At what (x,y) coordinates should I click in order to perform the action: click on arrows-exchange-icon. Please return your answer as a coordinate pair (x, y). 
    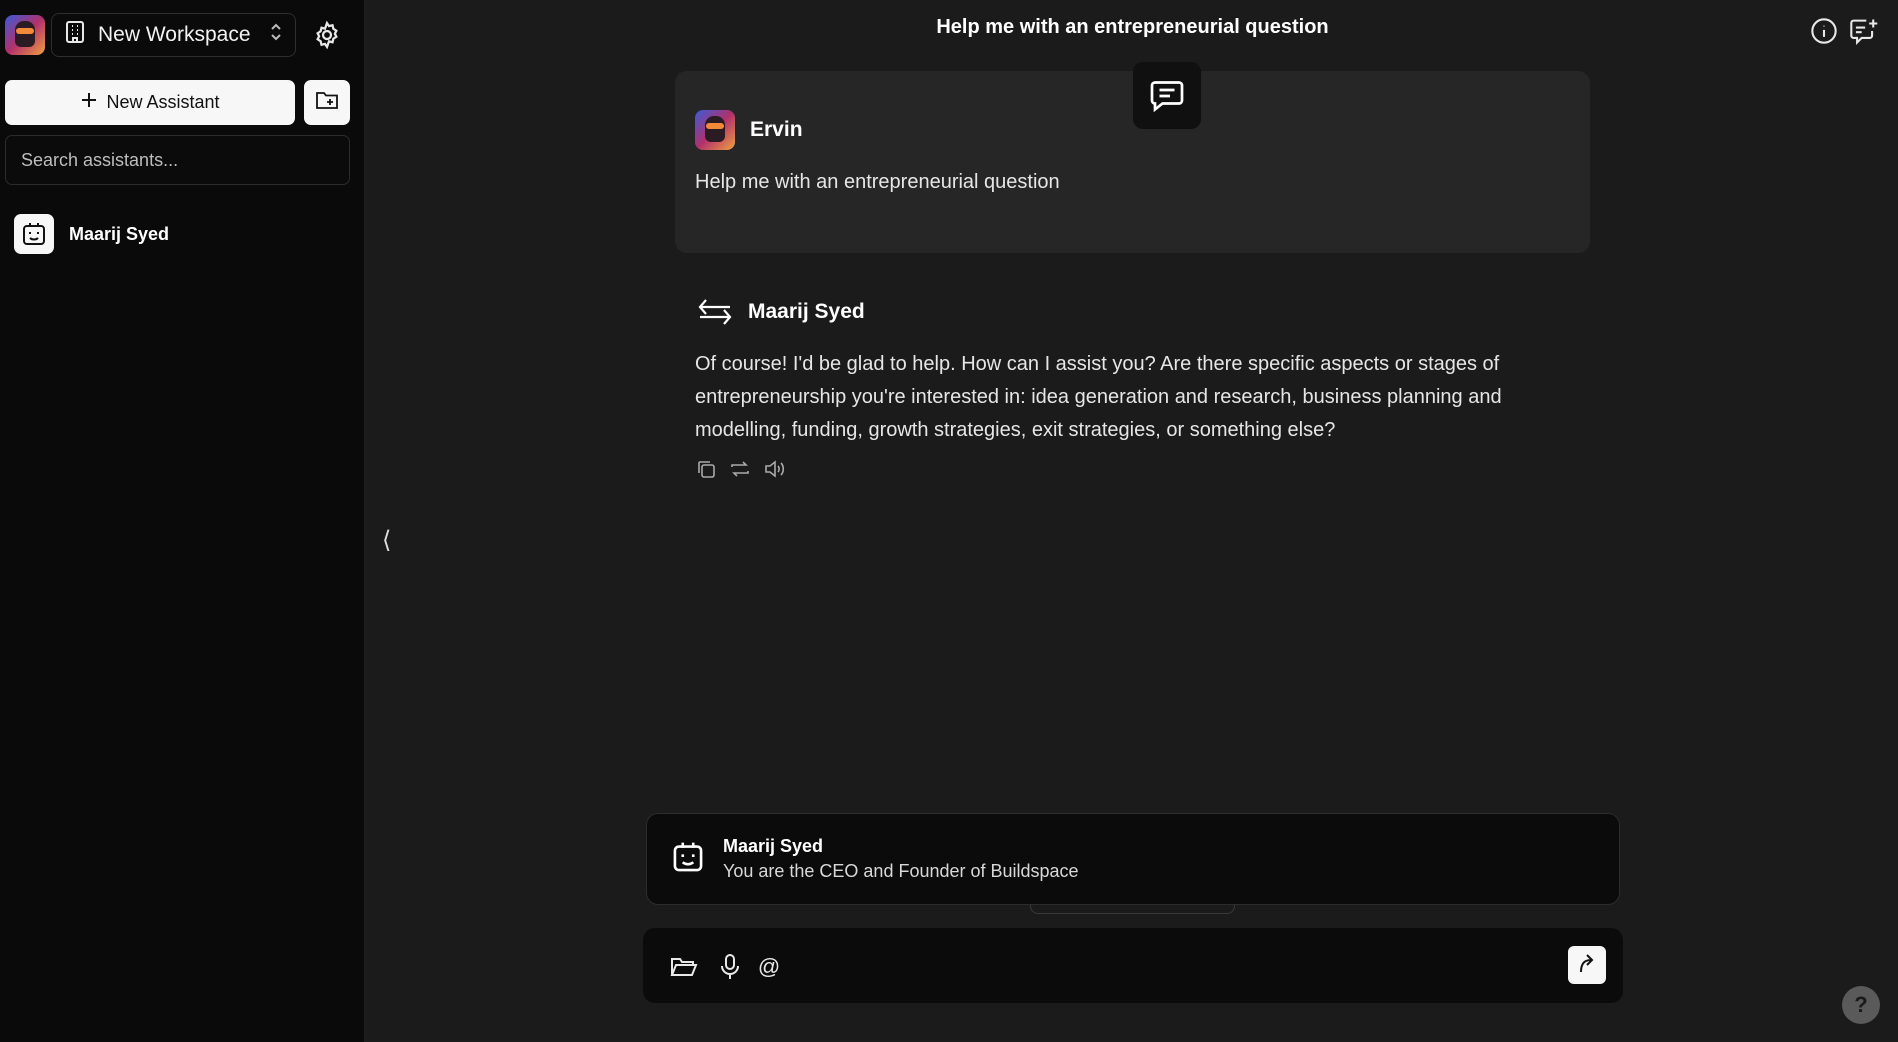
    Looking at the image, I should click on (715, 312).